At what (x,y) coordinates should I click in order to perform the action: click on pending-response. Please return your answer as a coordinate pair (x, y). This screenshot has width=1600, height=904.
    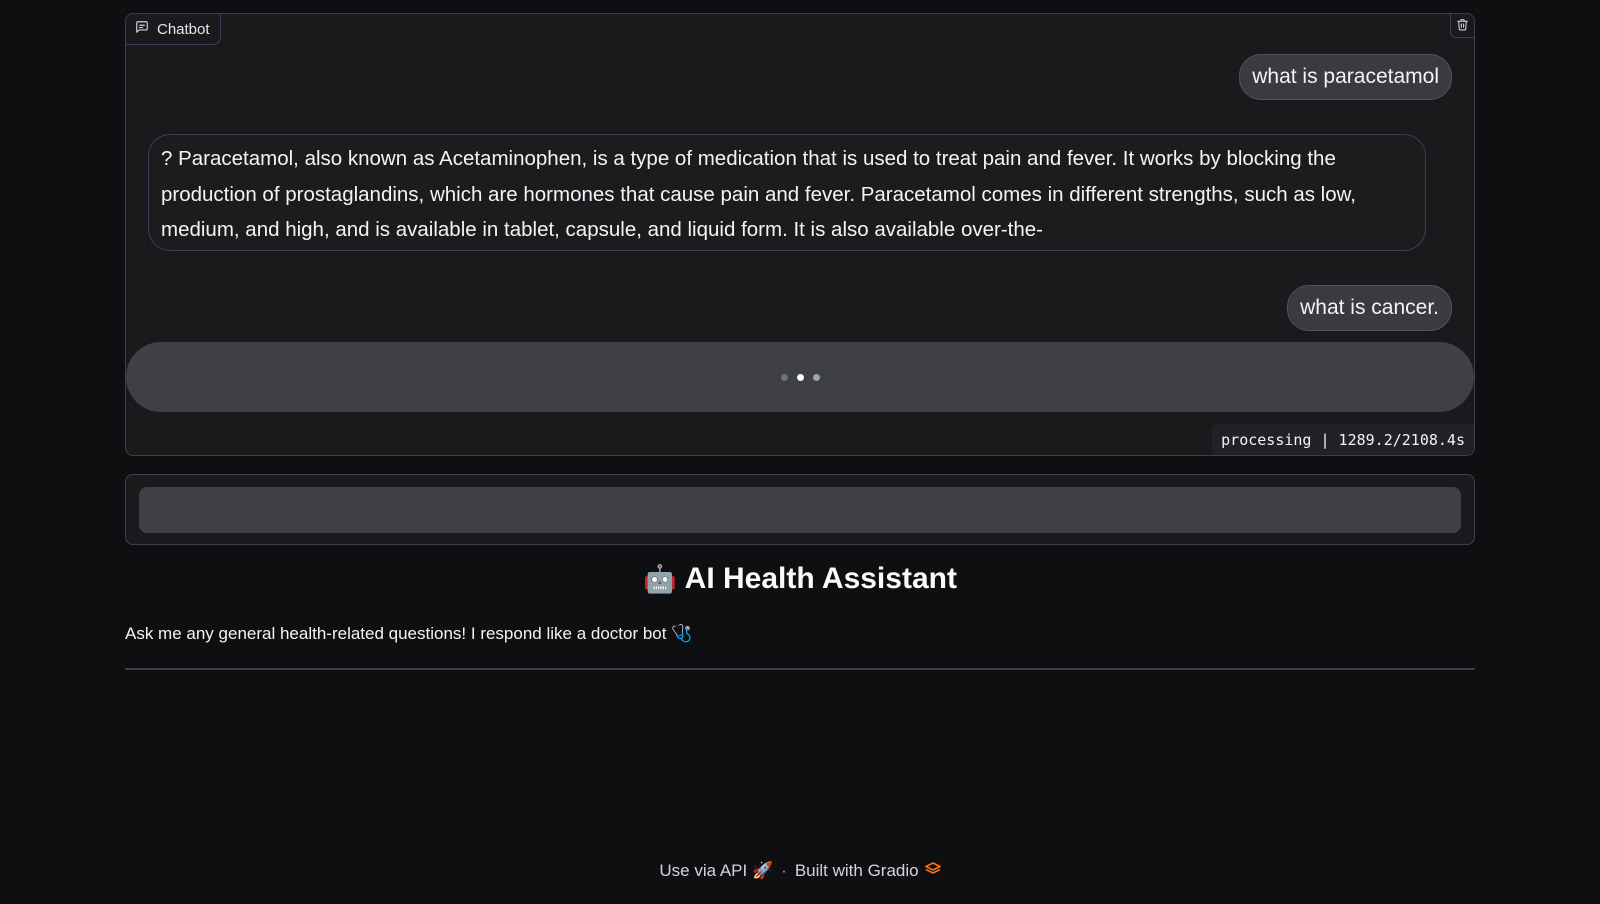
    Looking at the image, I should click on (800, 377).